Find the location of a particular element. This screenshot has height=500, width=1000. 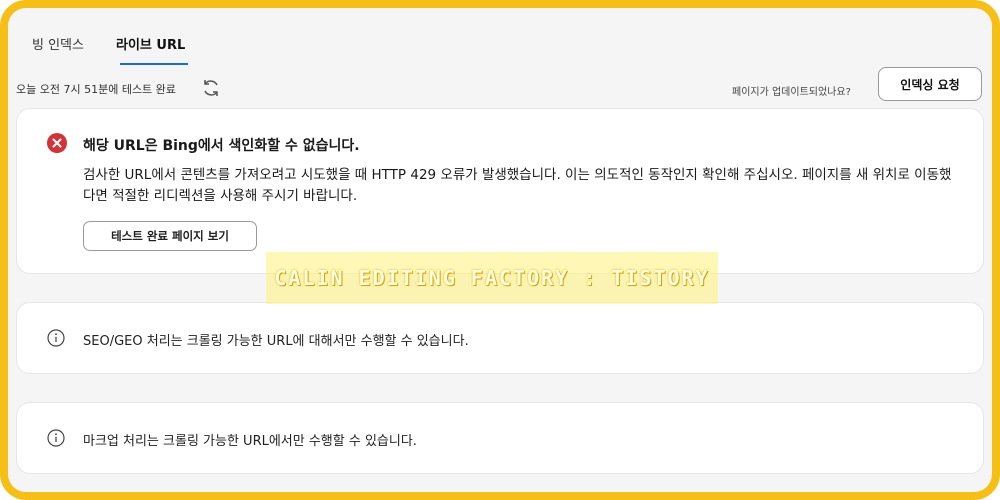

error-icon is located at coordinates (57, 143).